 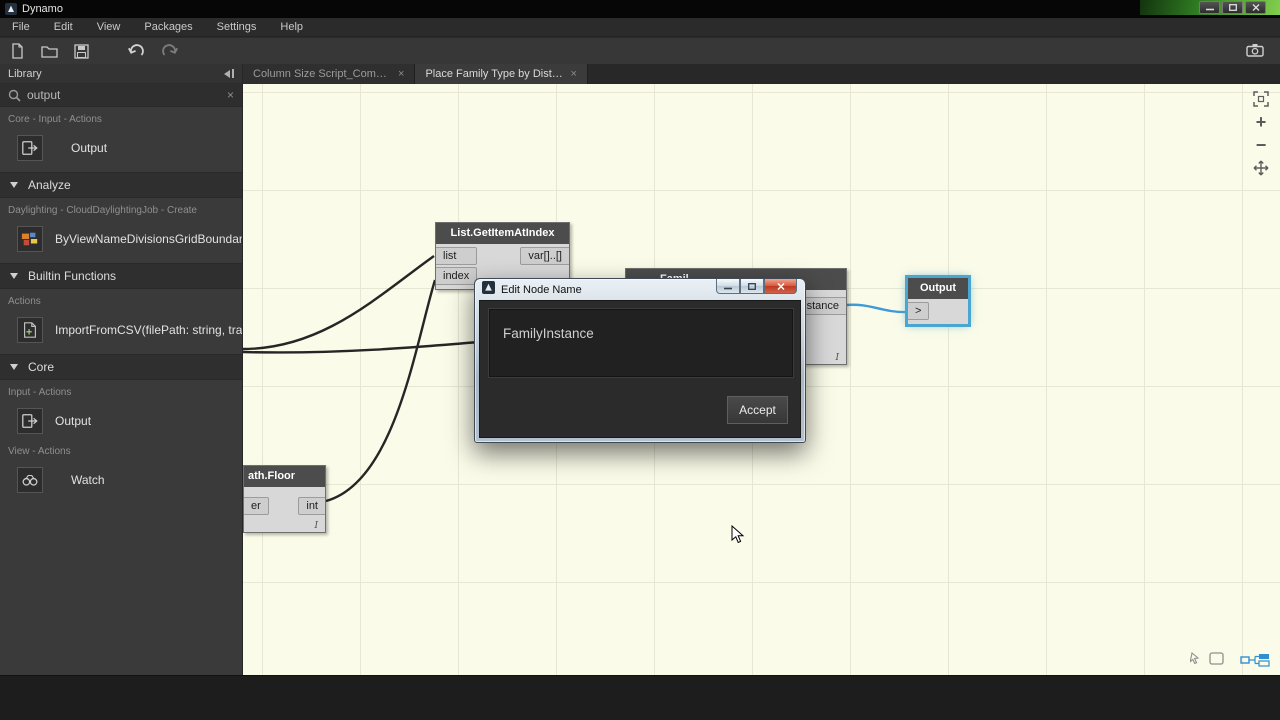 What do you see at coordinates (1261, 133) in the screenshot?
I see `canvas-navigation-controls: + −` at bounding box center [1261, 133].